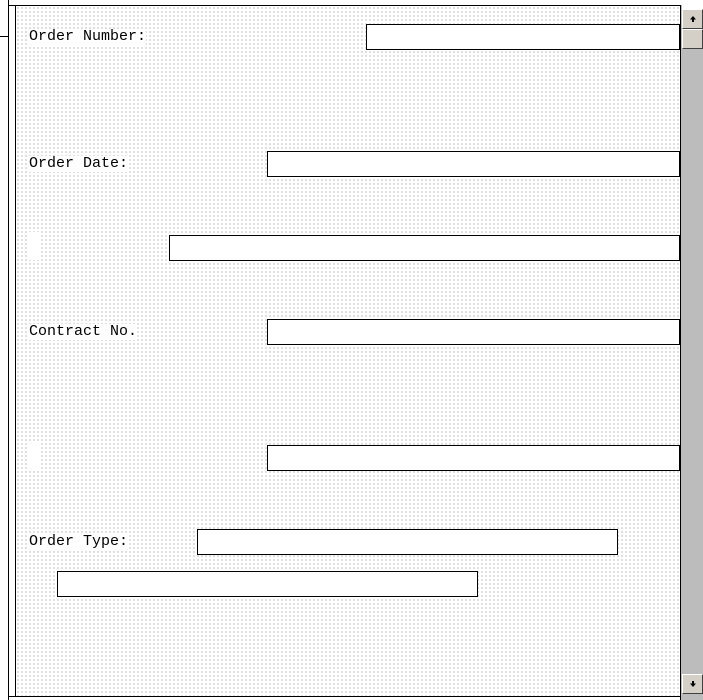  I want to click on arrow-up-icon, so click(692, 19).